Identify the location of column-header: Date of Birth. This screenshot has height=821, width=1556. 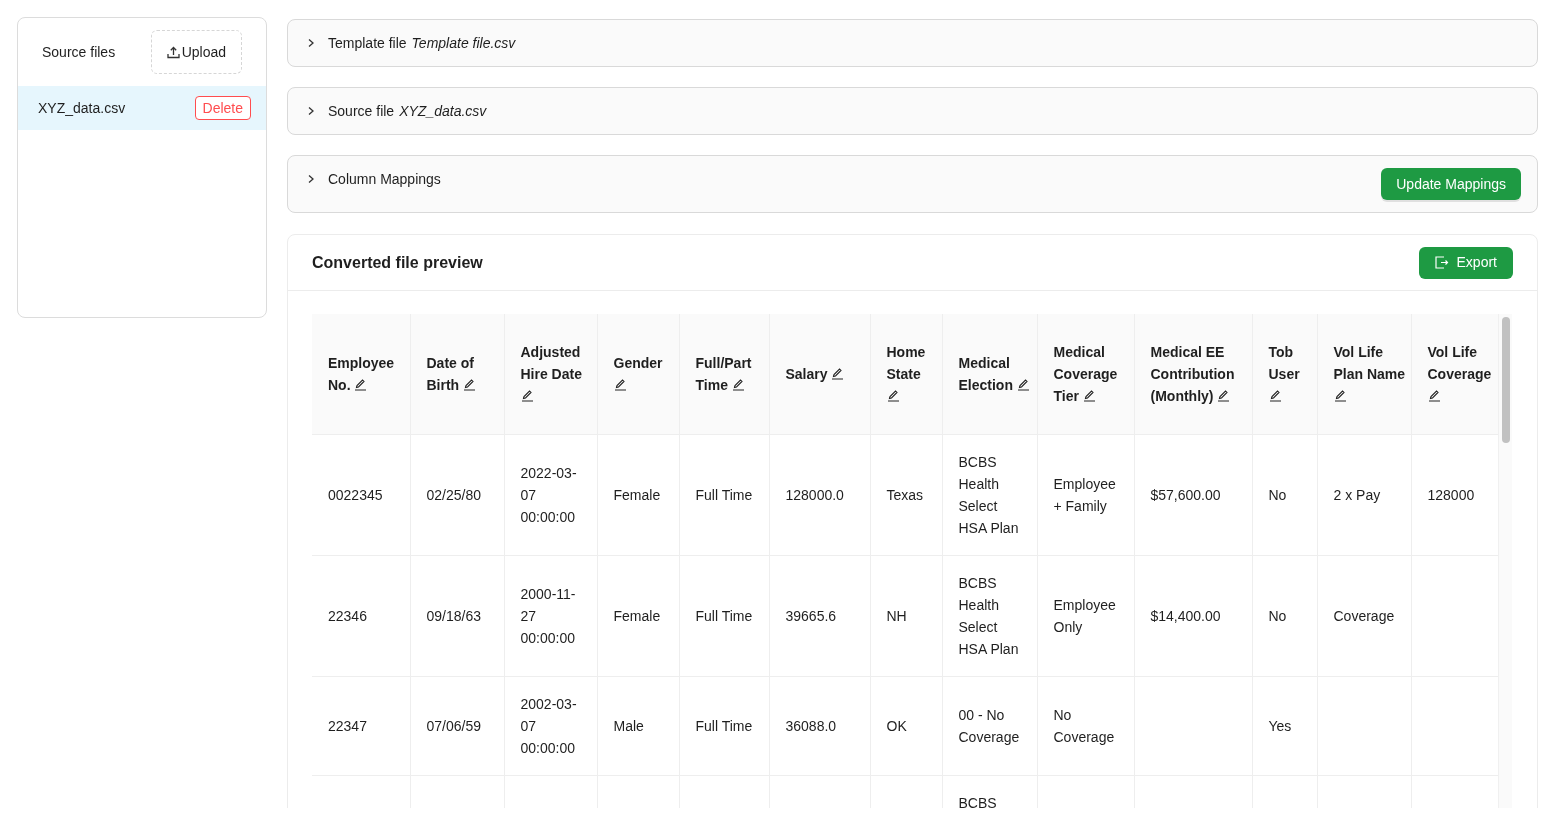
(463, 374).